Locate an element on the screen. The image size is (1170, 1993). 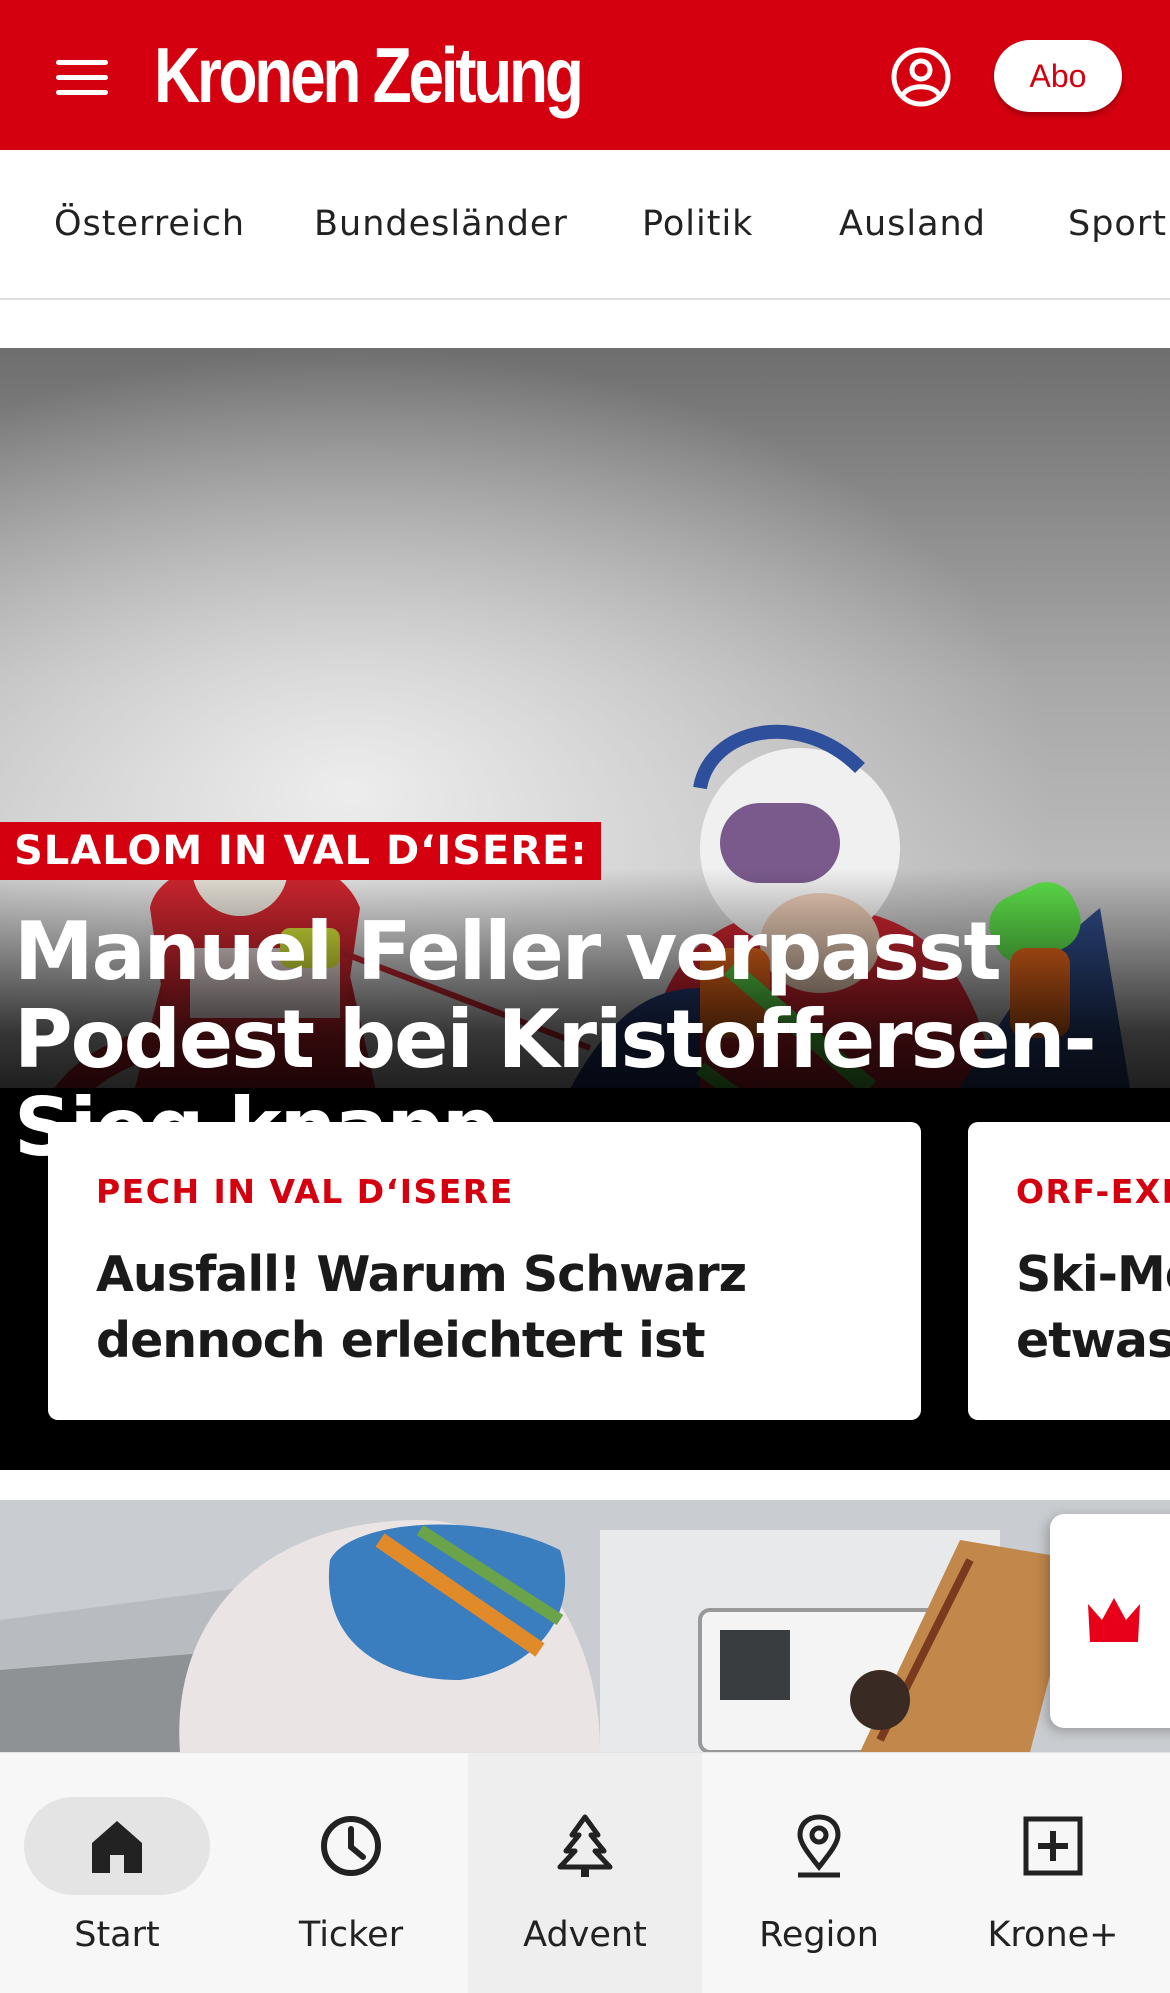
tab-label: Ticker is located at coordinates (351, 1935).